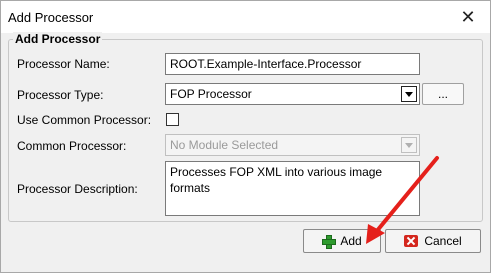  I want to click on cancel-x-icon, so click(411, 241).